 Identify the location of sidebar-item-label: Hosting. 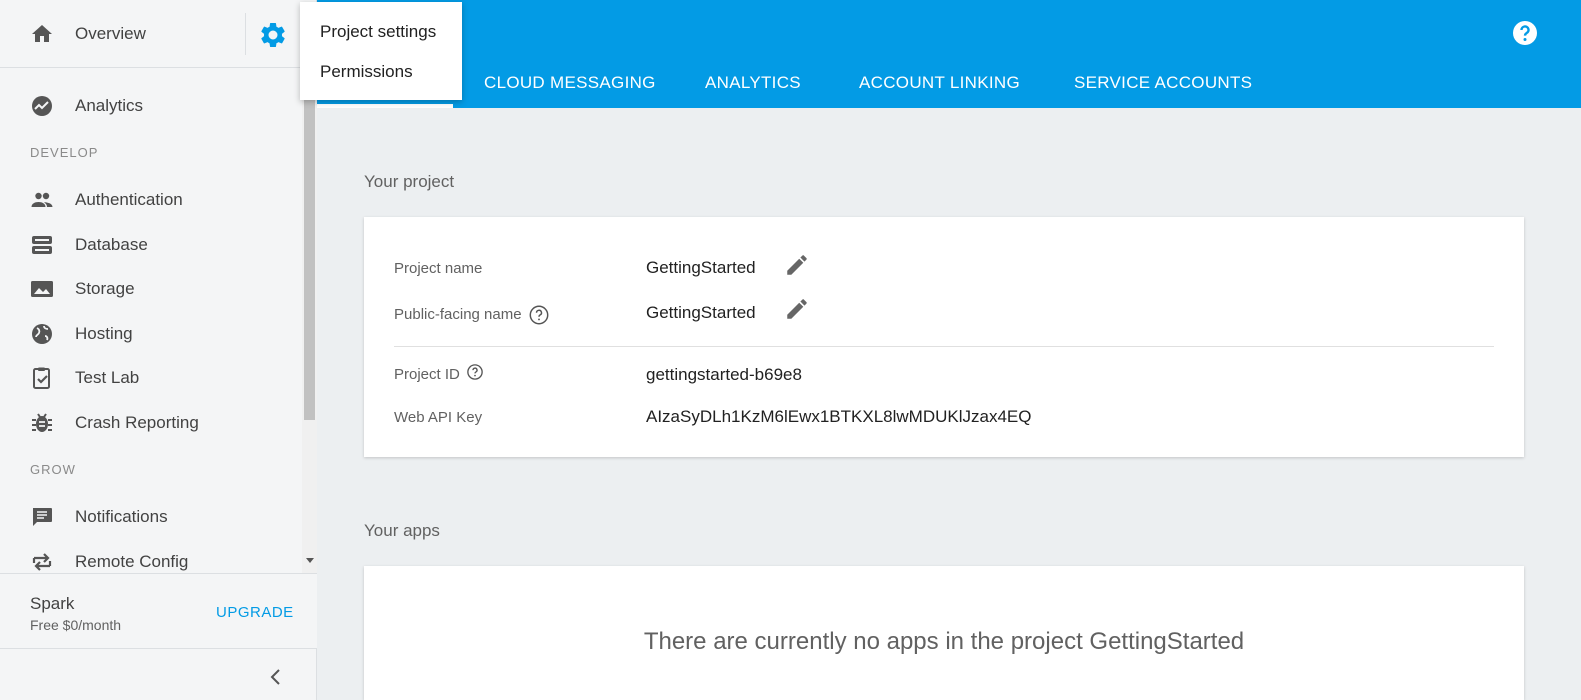
(104, 333).